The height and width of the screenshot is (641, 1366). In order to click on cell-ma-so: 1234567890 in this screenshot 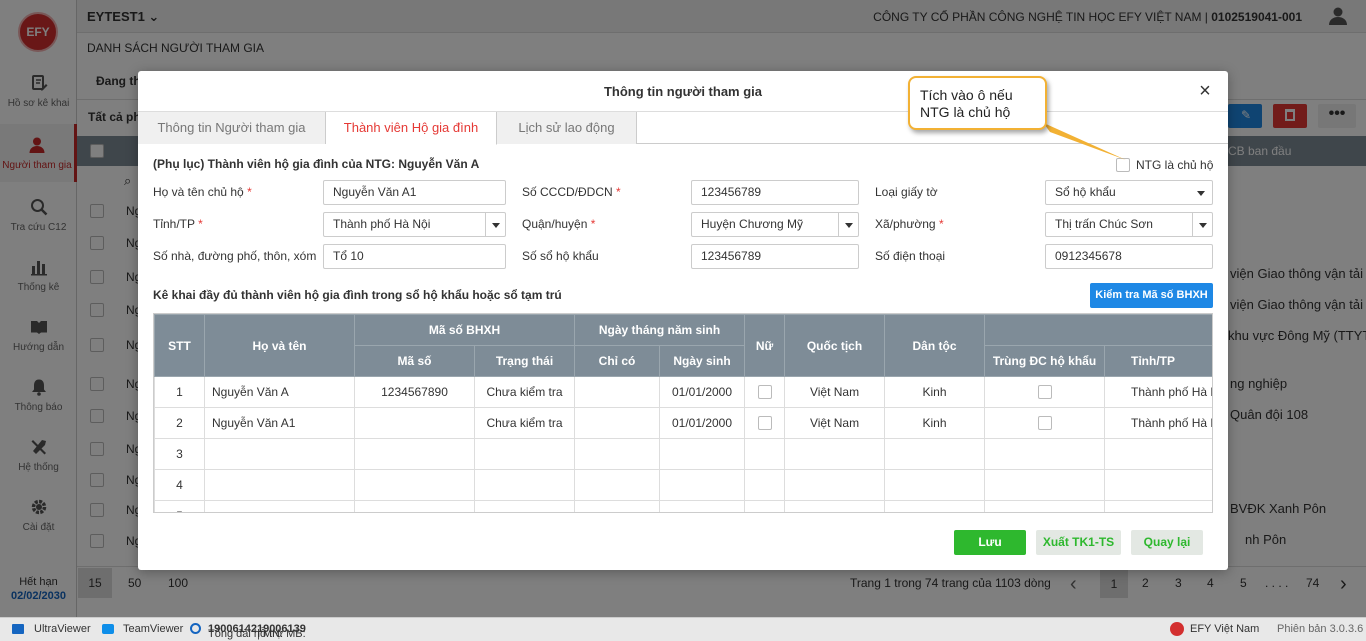, I will do `click(414, 392)`.